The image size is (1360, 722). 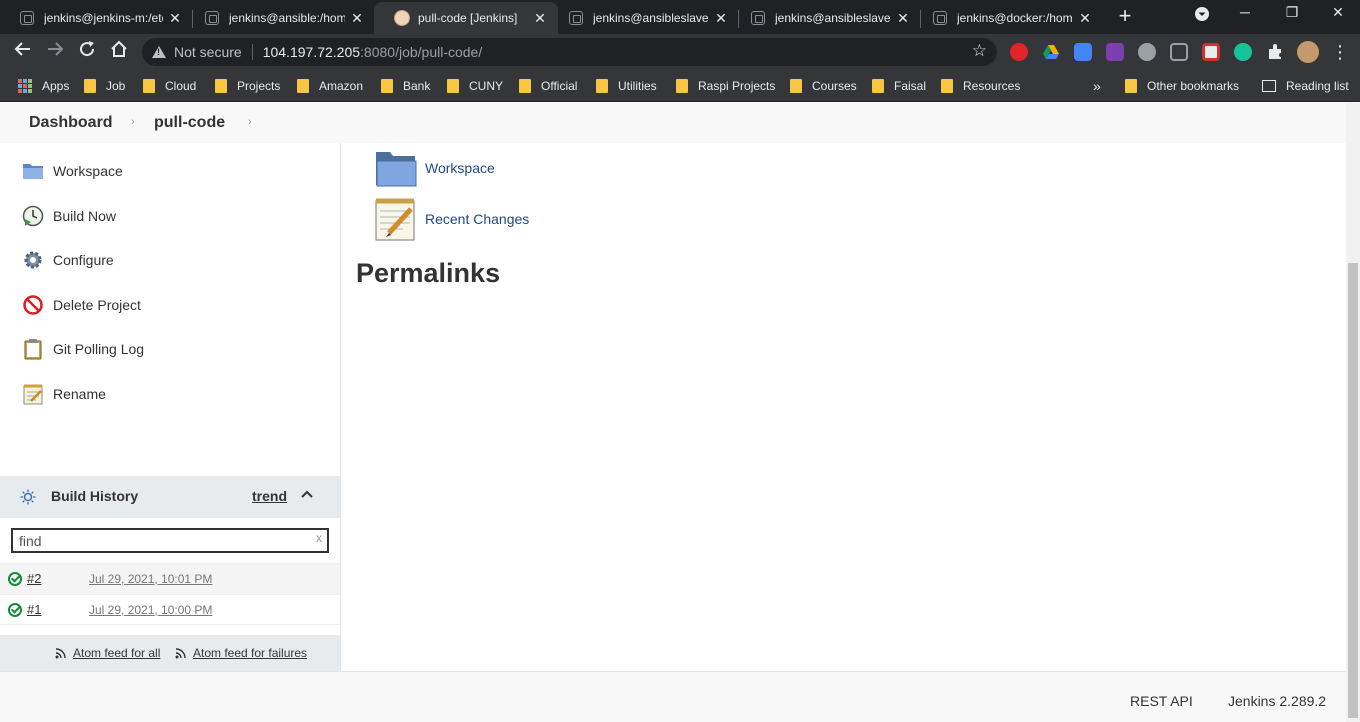 I want to click on tab-search-button, so click(x=1202, y=15).